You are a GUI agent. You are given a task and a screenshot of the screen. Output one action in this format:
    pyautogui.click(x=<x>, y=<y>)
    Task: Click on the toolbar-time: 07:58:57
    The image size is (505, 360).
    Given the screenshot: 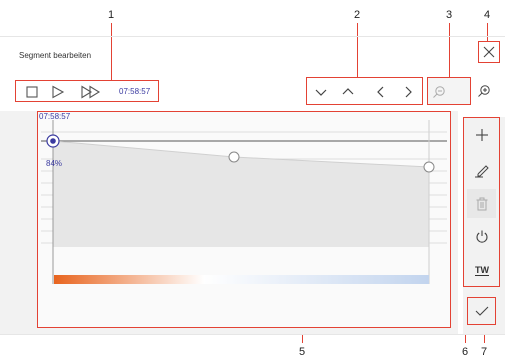 What is the action you would take?
    pyautogui.click(x=135, y=91)
    